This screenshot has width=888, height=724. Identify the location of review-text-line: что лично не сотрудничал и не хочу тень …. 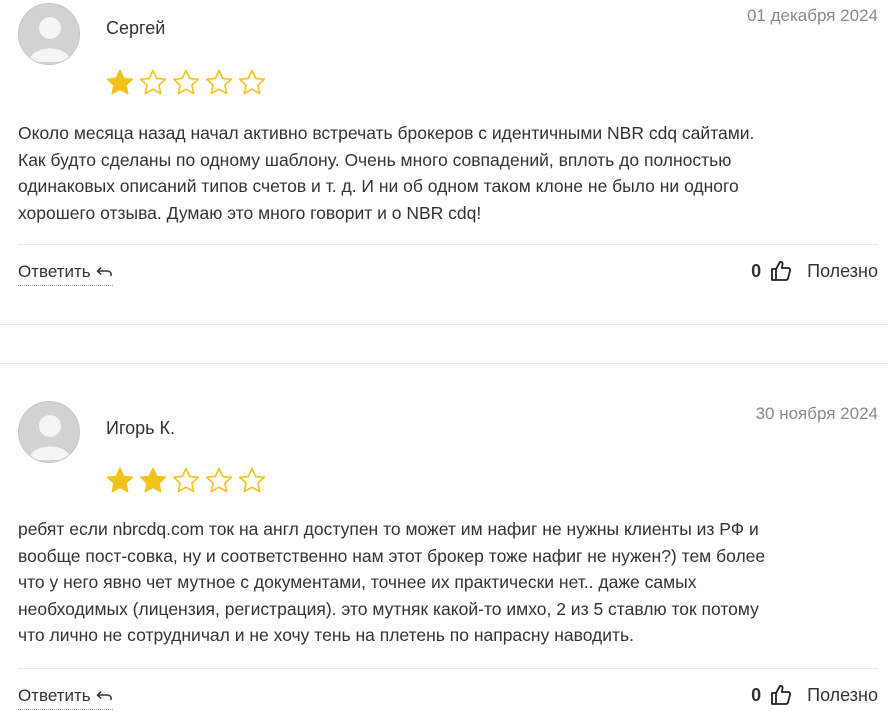
(326, 635).